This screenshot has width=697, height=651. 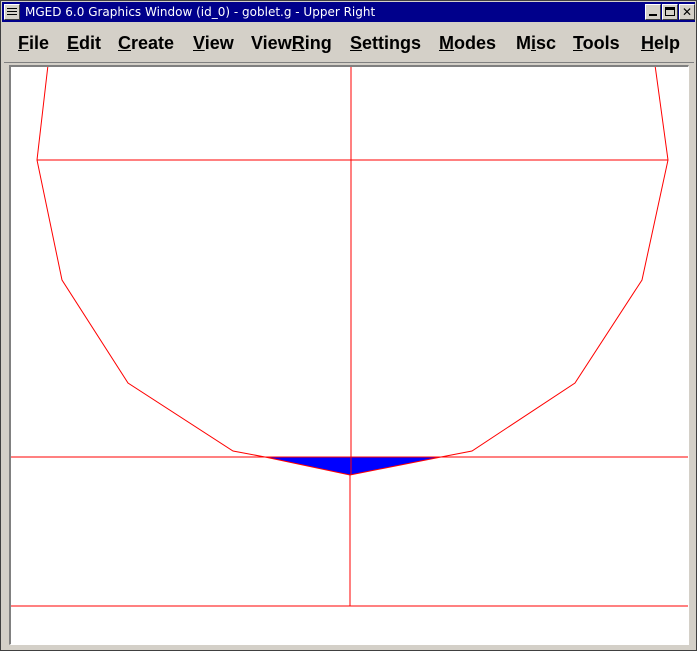 I want to click on menu-viewring: ViewRing, so click(x=291, y=43).